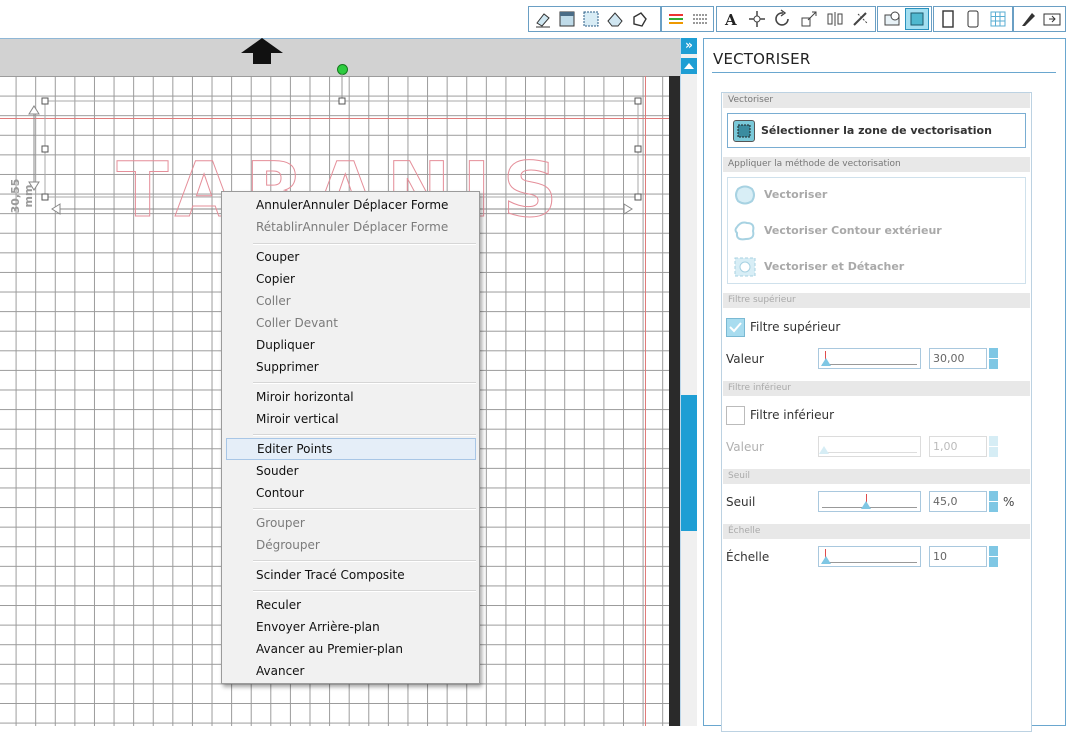 Image resolution: width=1072 pixels, height=732 pixels. I want to click on menu-item-bring-to-front: Avancer au Premier-plan, so click(351, 649).